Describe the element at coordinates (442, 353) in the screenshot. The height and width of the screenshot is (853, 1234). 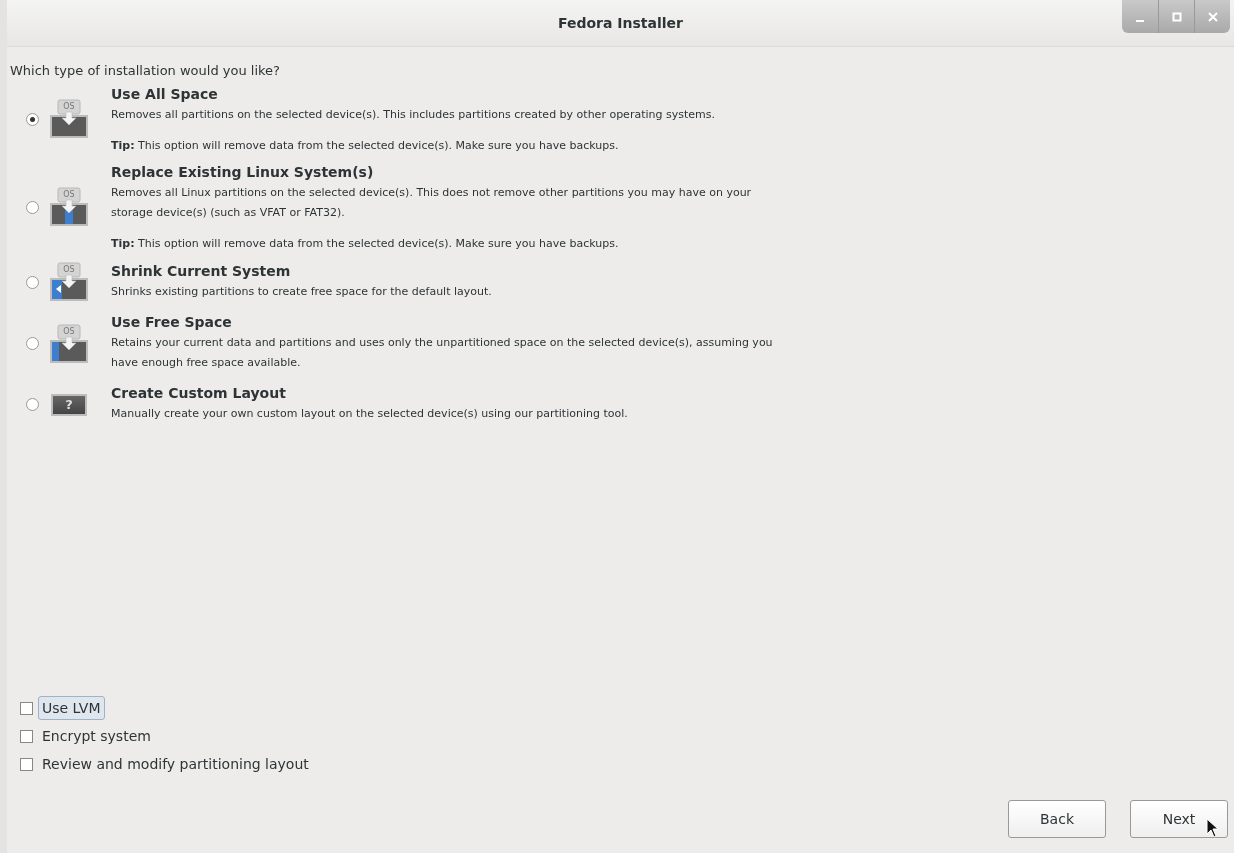
I see `option-description: Retains your current data and partitions and uses only the unpartitioned space on the selected device(s), assuming you have enough free space available.` at that location.